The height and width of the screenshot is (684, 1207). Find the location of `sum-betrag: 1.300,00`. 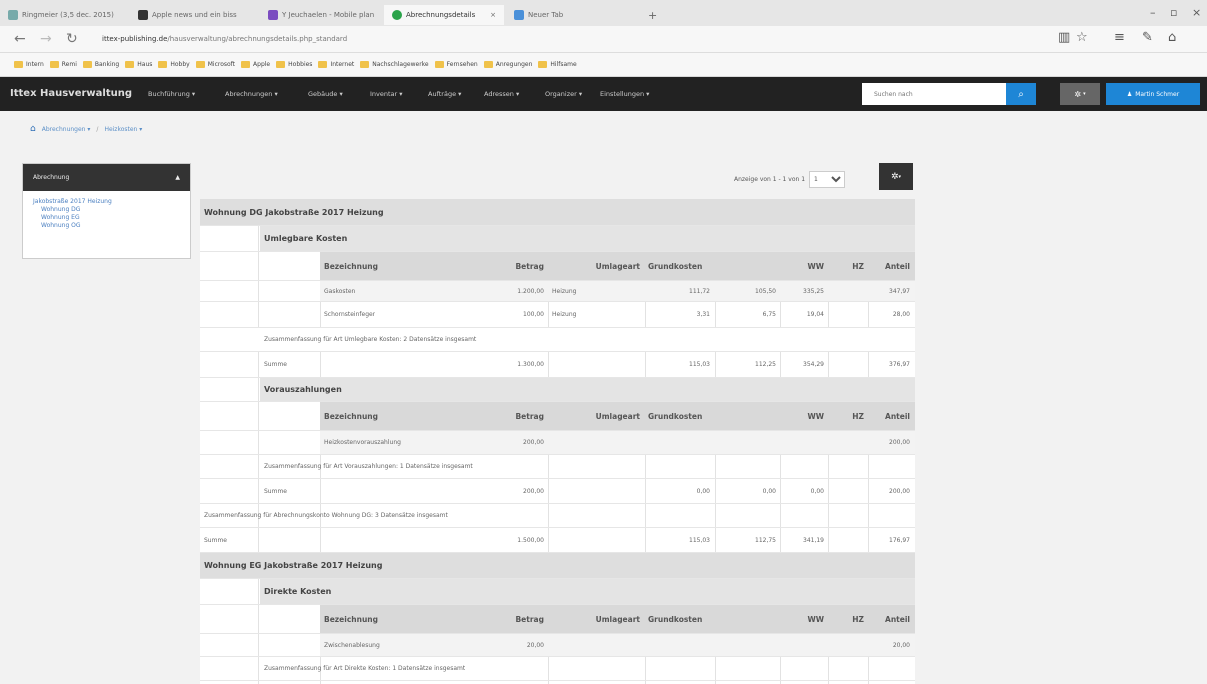

sum-betrag: 1.300,00 is located at coordinates (530, 364).